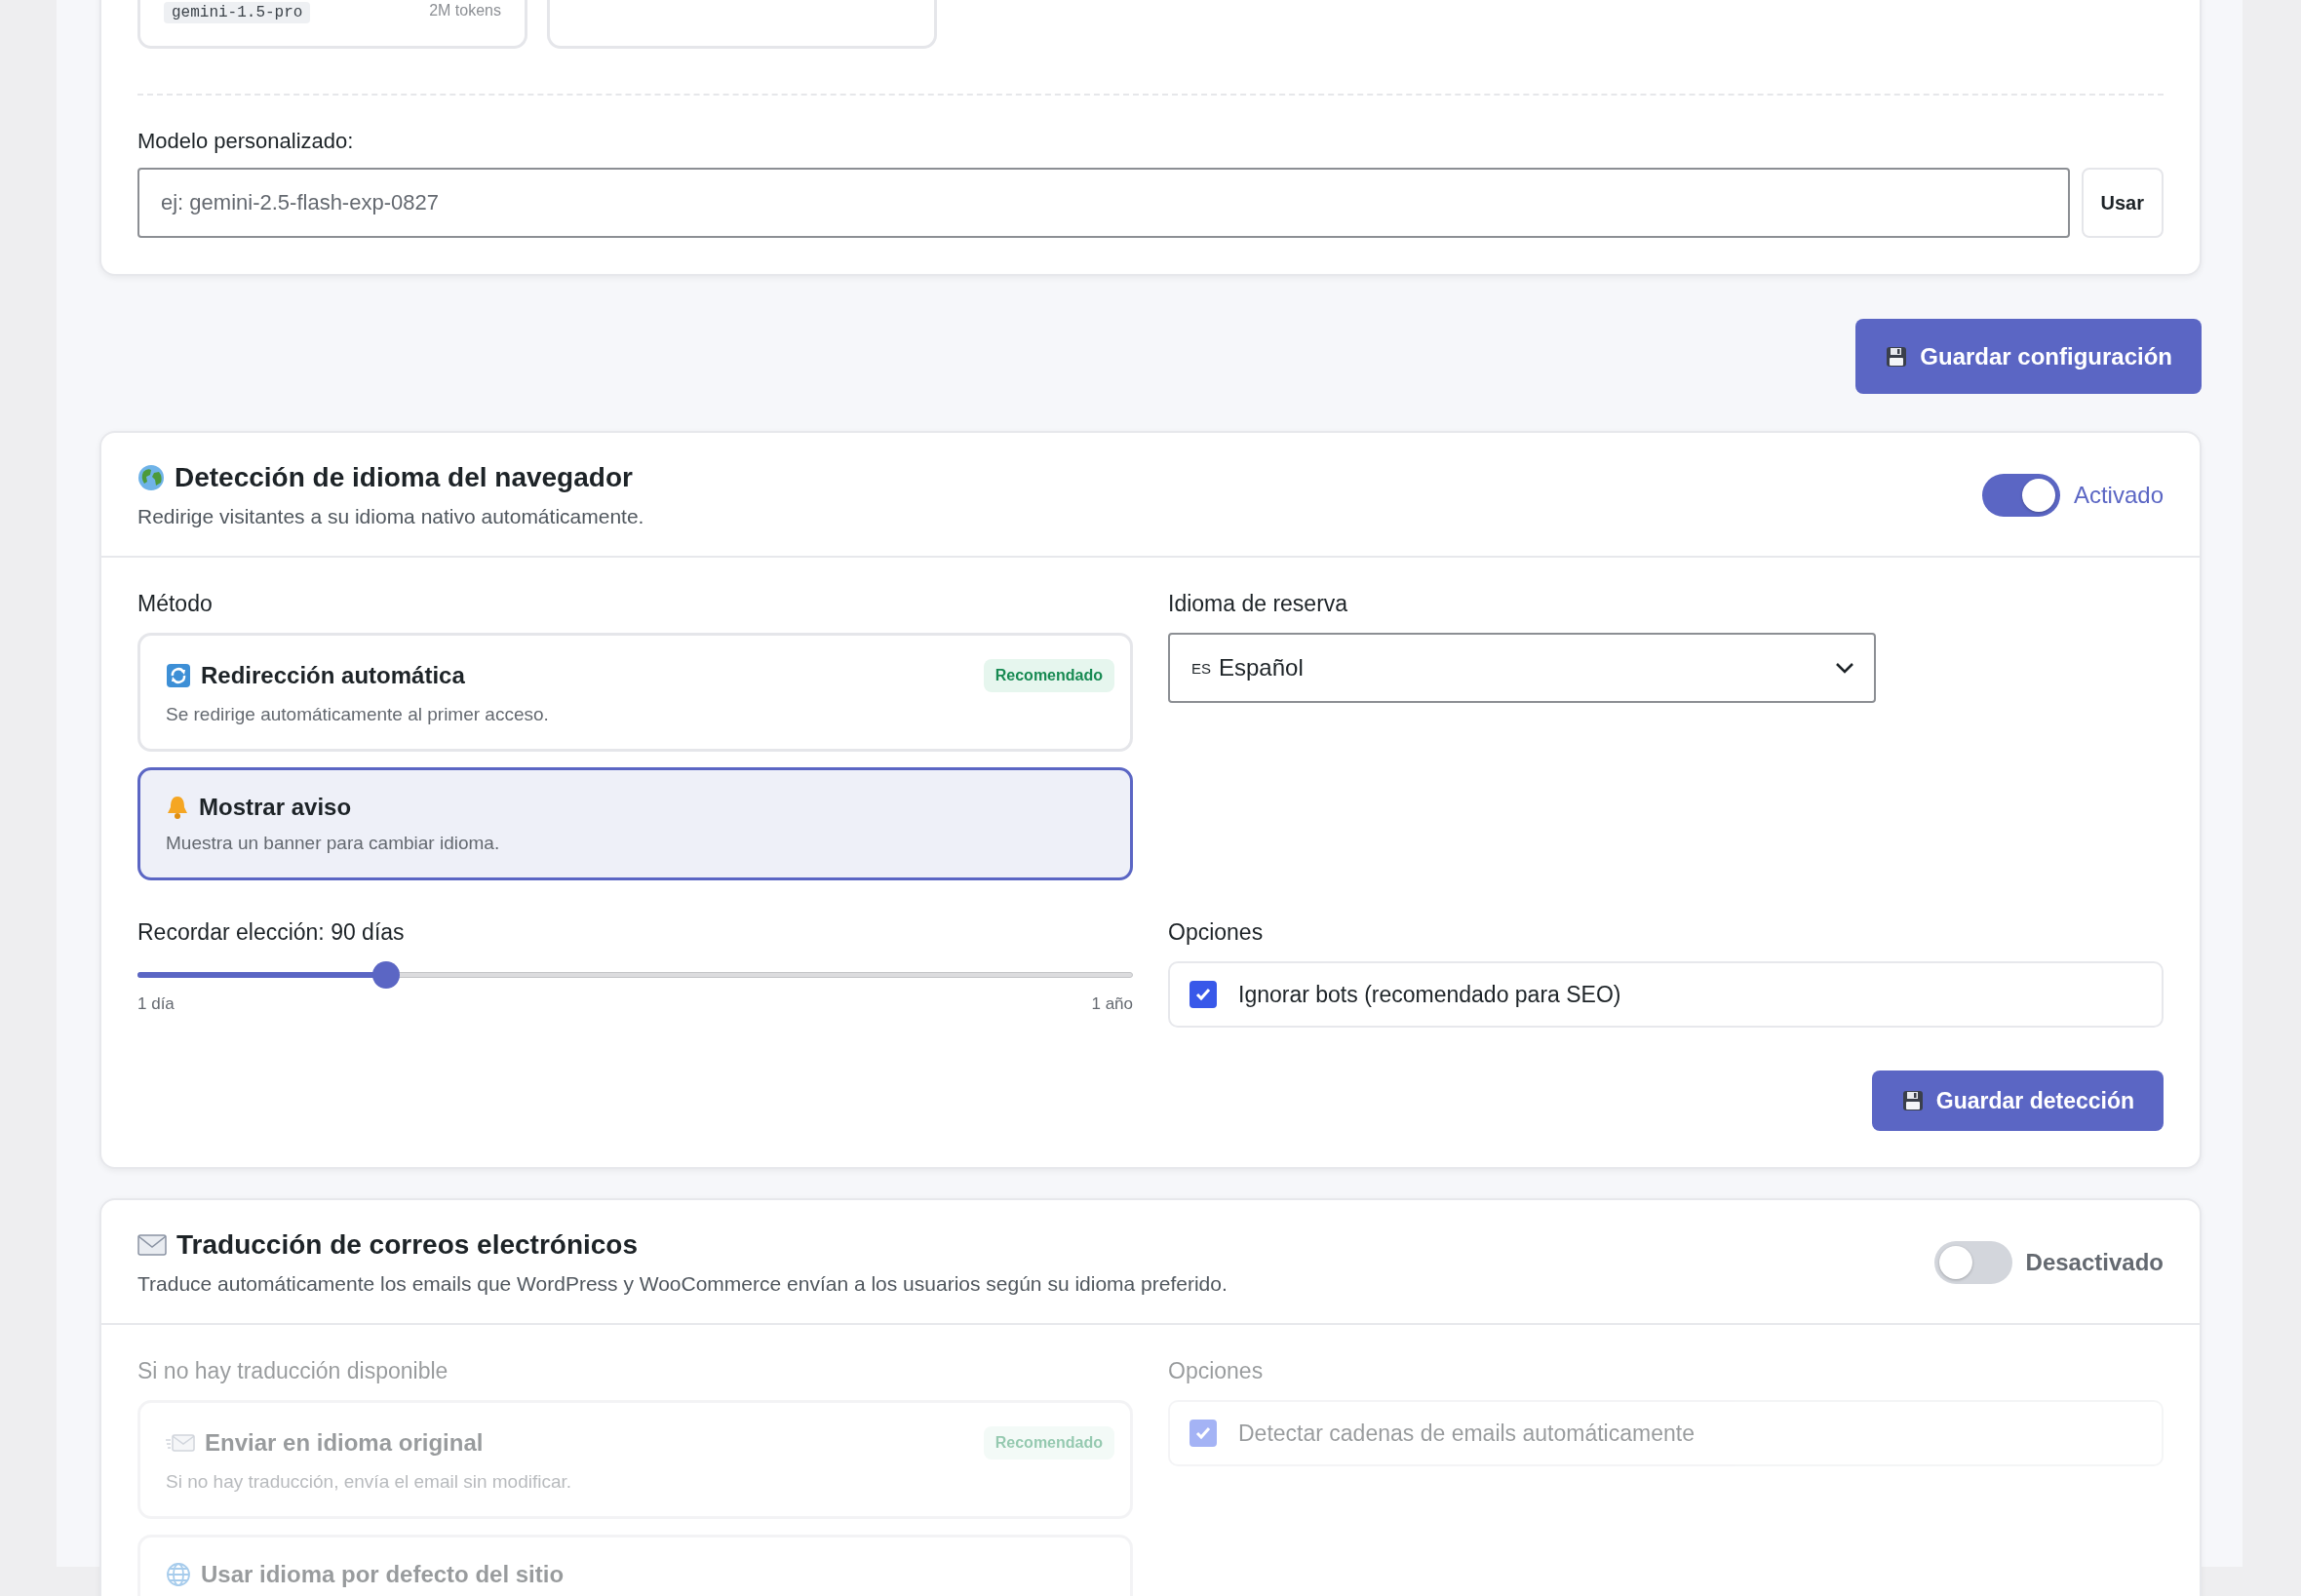 The height and width of the screenshot is (1596, 2301). I want to click on language-select: ES Español, so click(1522, 668).